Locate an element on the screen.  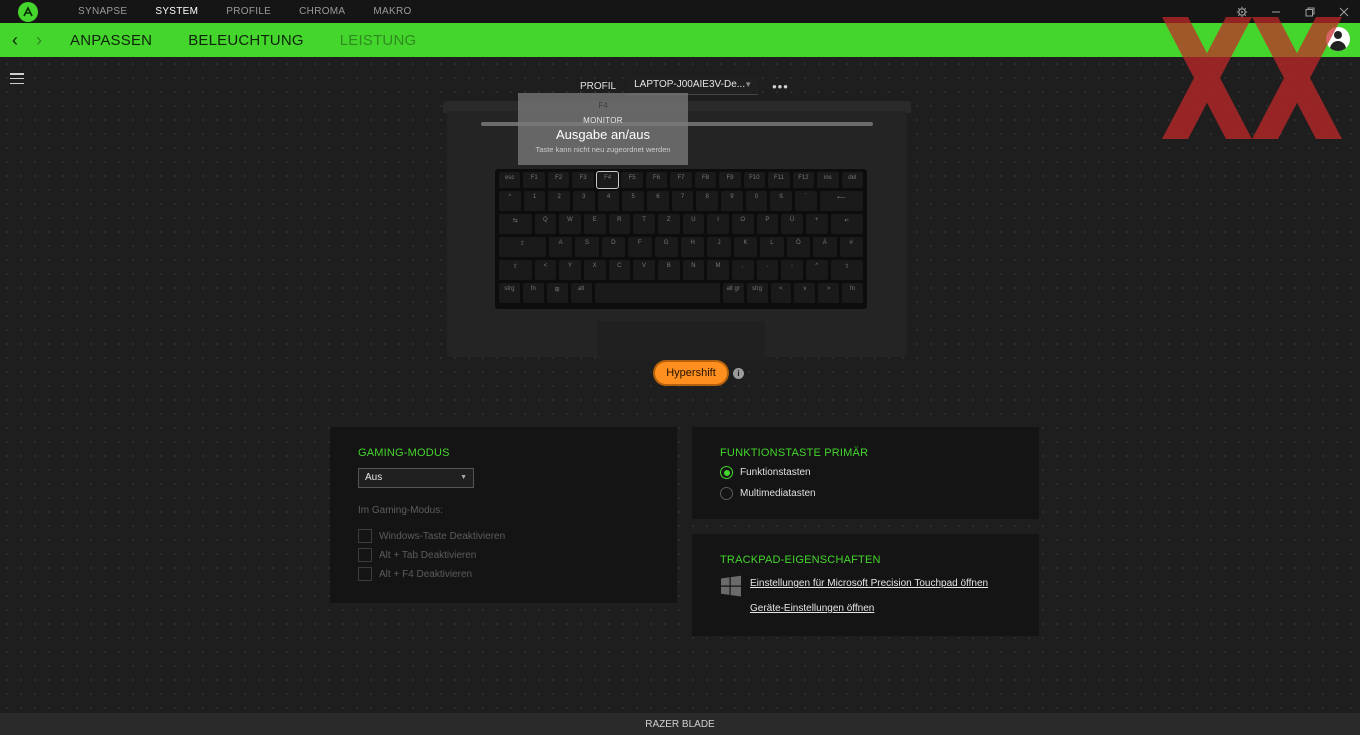
keyboard-key: Z is located at coordinates (668, 224).